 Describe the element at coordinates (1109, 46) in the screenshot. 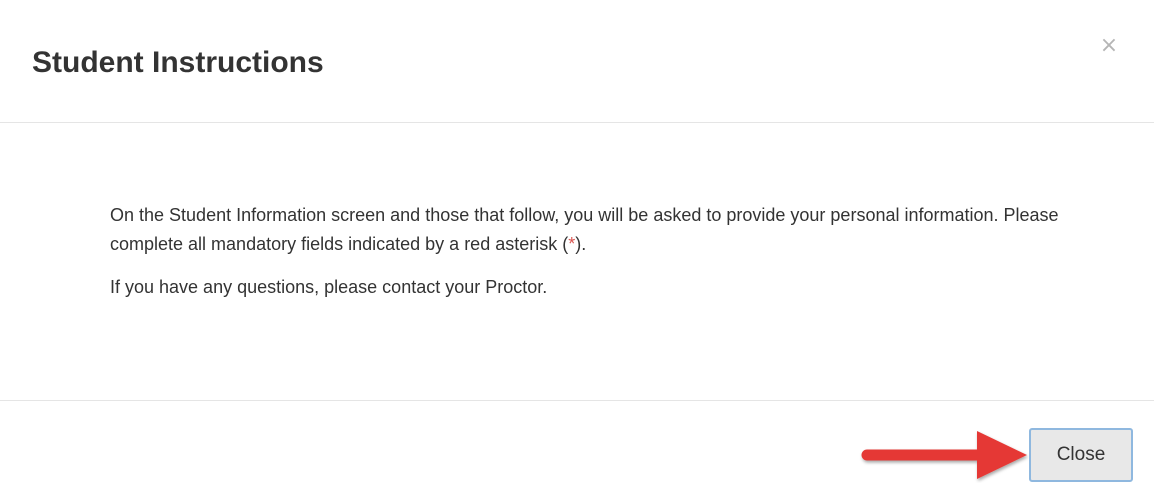

I see `close-icon: ×` at that location.